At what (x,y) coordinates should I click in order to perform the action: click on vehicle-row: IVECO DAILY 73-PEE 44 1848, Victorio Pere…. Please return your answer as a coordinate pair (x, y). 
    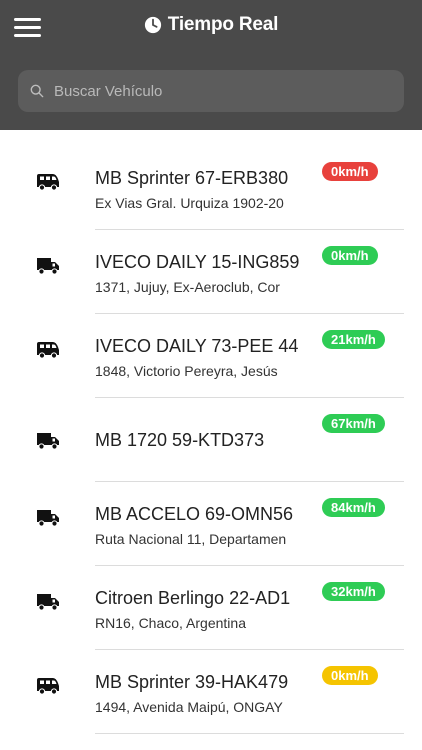
    Looking at the image, I should click on (211, 356).